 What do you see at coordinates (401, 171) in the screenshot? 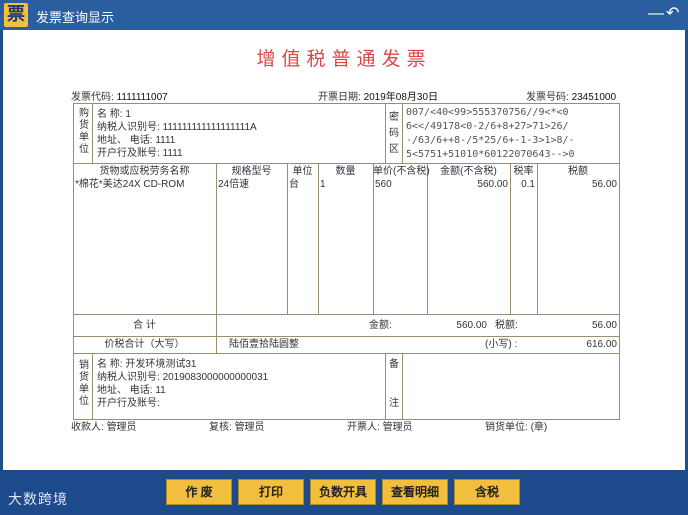
I see `col-header-price: 单价(不含税)` at bounding box center [401, 171].